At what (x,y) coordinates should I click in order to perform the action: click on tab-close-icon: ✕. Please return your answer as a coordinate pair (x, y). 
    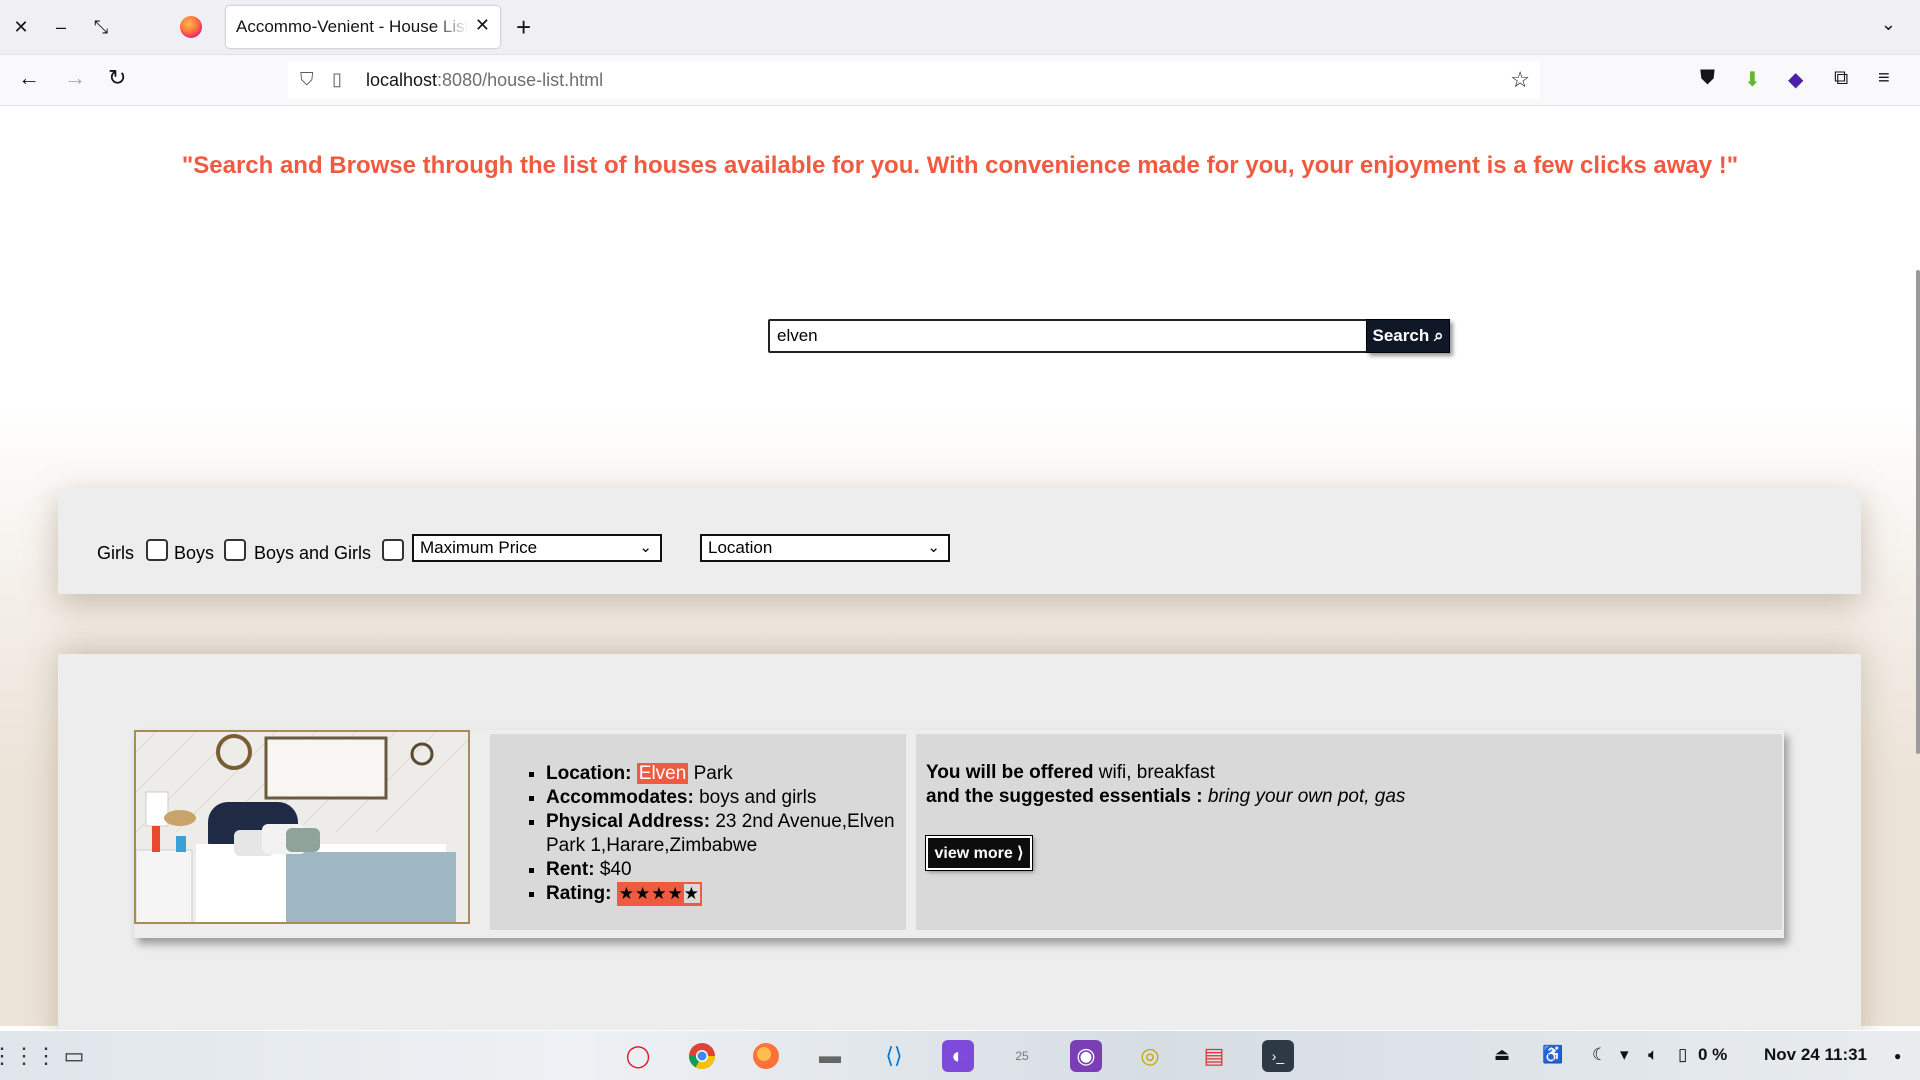
    Looking at the image, I should click on (482, 25).